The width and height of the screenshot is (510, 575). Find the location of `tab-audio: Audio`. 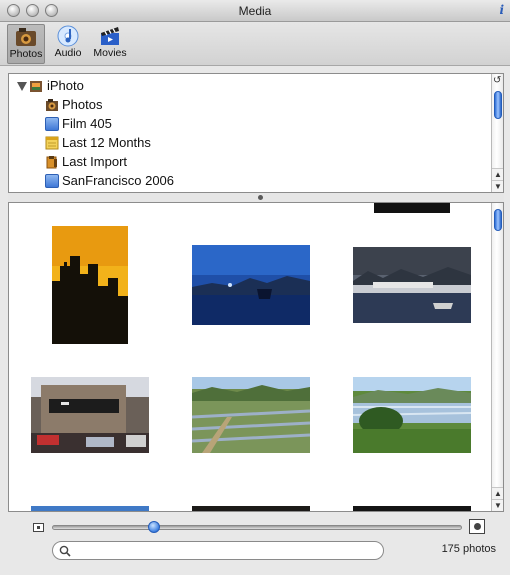

tab-audio: Audio is located at coordinates (68, 44).